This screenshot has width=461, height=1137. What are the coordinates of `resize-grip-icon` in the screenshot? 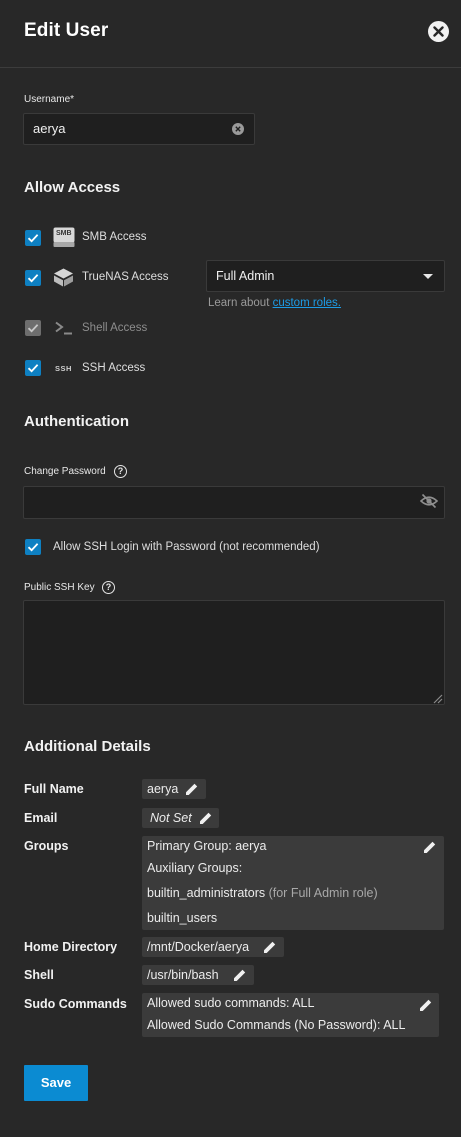 It's located at (437, 700).